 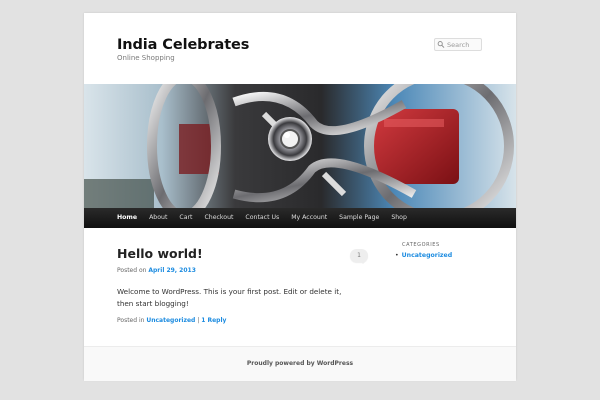 What do you see at coordinates (464, 44) in the screenshot?
I see `search-input` at bounding box center [464, 44].